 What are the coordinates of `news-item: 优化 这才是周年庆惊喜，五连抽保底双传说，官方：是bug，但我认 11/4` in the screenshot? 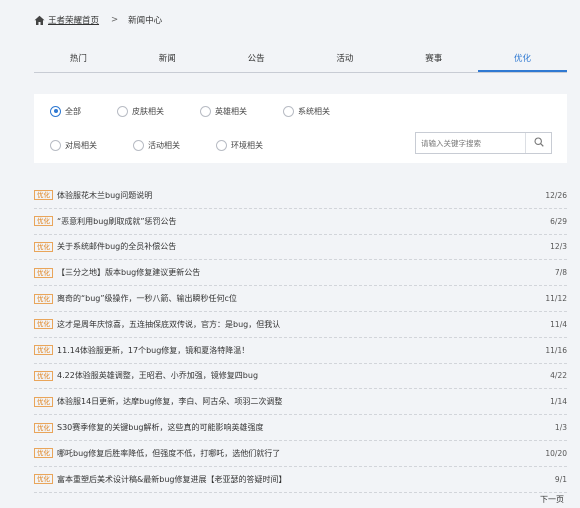 It's located at (300, 325).